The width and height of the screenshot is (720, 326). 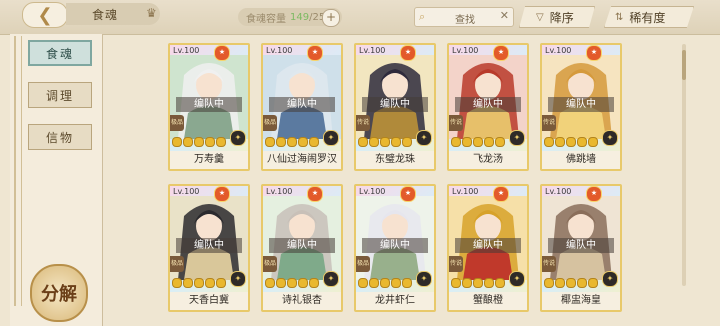 What do you see at coordinates (488, 248) in the screenshot?
I see `food-soul-card: Lv.100 ★ 编队中 传说 ✦ 蟹酿橙` at bounding box center [488, 248].